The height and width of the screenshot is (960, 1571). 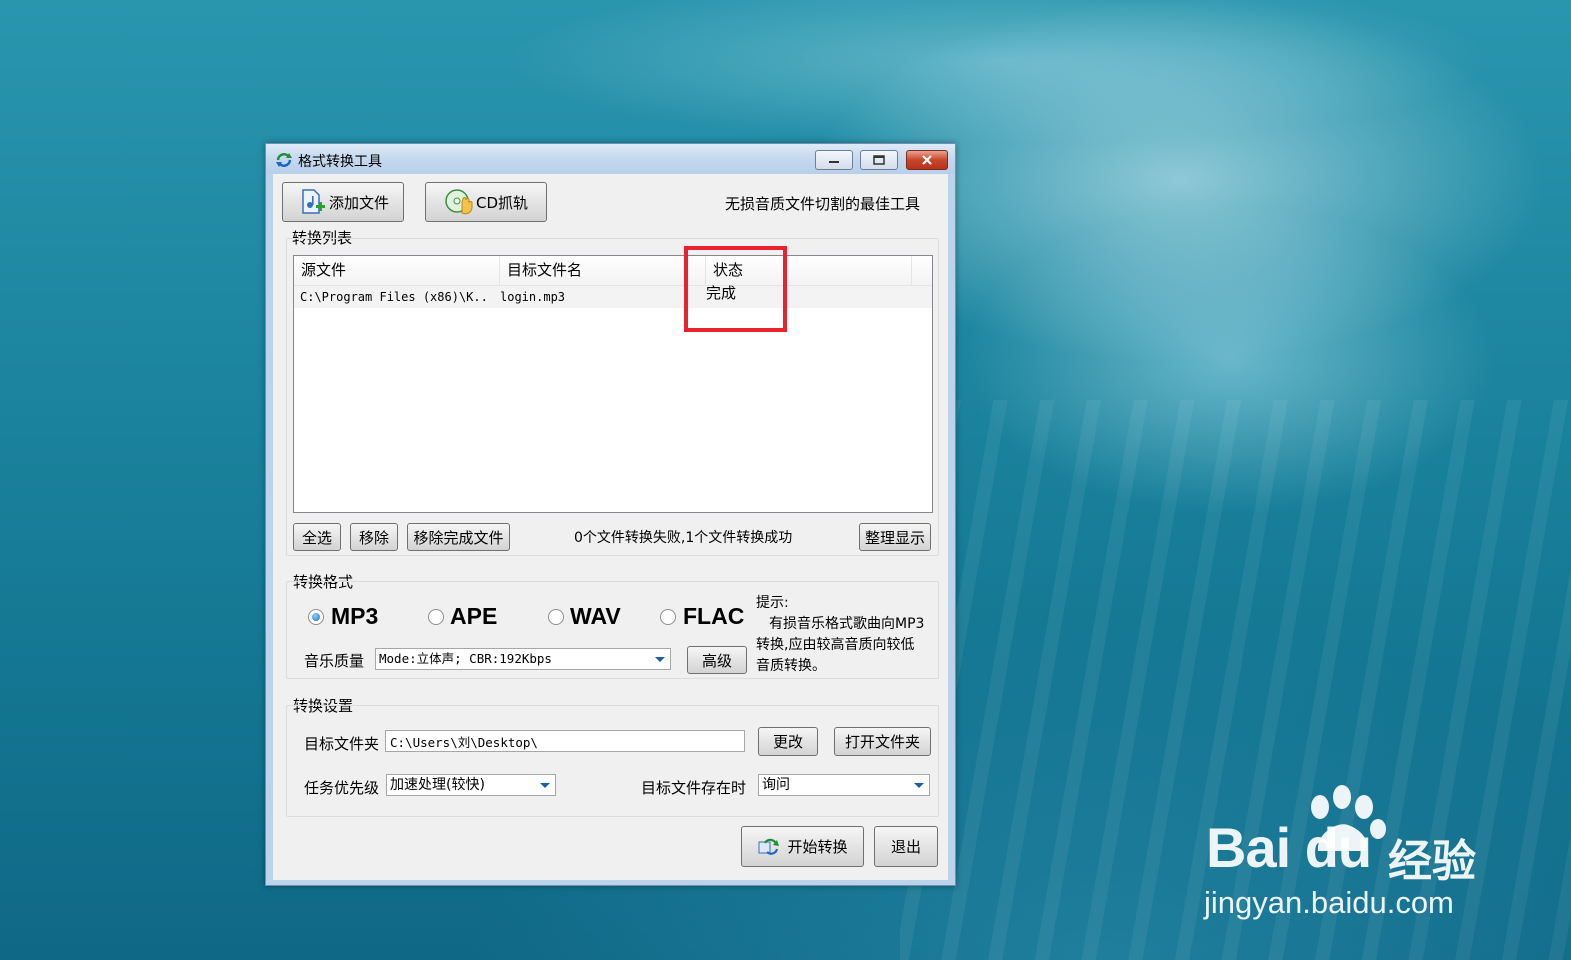 I want to click on radio-wav, so click(x=556, y=617).